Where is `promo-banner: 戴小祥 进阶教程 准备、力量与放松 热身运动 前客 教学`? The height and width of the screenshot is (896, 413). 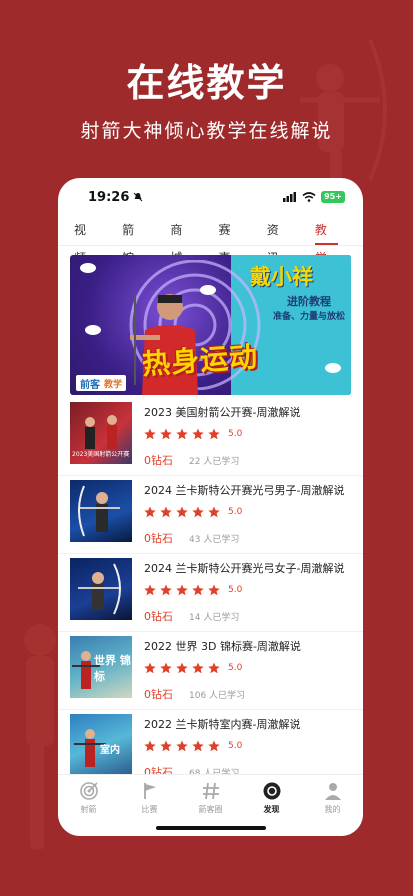
promo-banner: 戴小祥 进阶教程 准备、力量与放松 热身运动 前客 教学 is located at coordinates (210, 325).